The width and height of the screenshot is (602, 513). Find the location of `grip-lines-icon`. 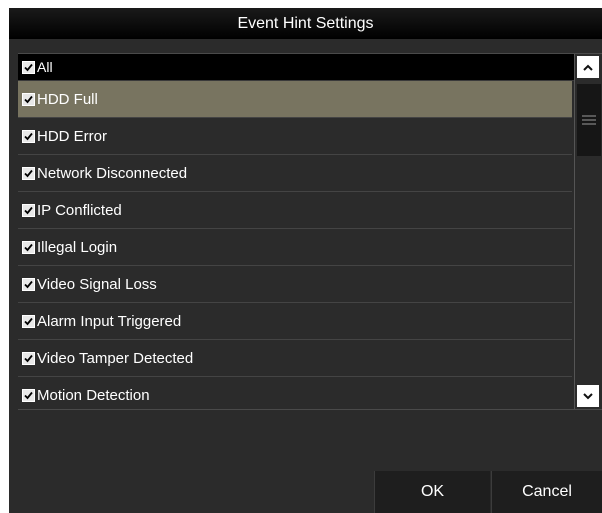

grip-lines-icon is located at coordinates (589, 120).